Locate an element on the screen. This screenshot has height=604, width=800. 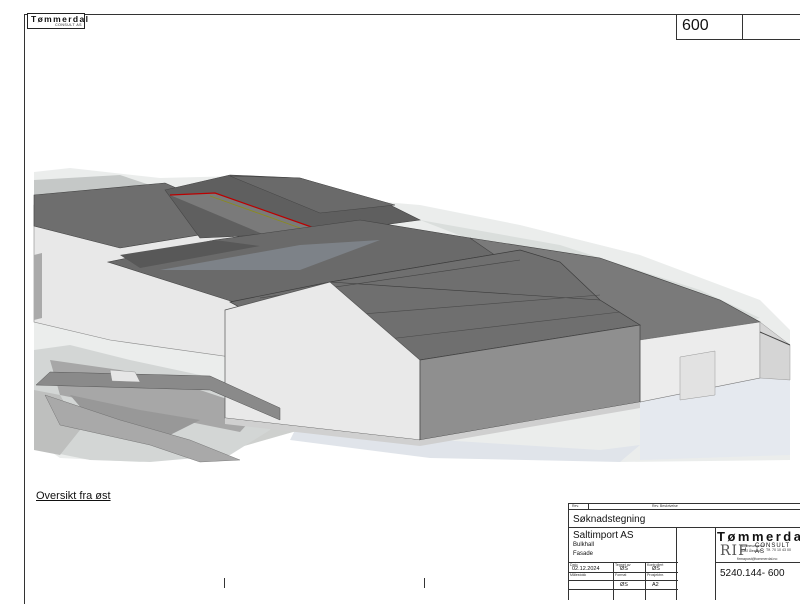
drawn-by-value: ØS is located at coordinates (624, 569).